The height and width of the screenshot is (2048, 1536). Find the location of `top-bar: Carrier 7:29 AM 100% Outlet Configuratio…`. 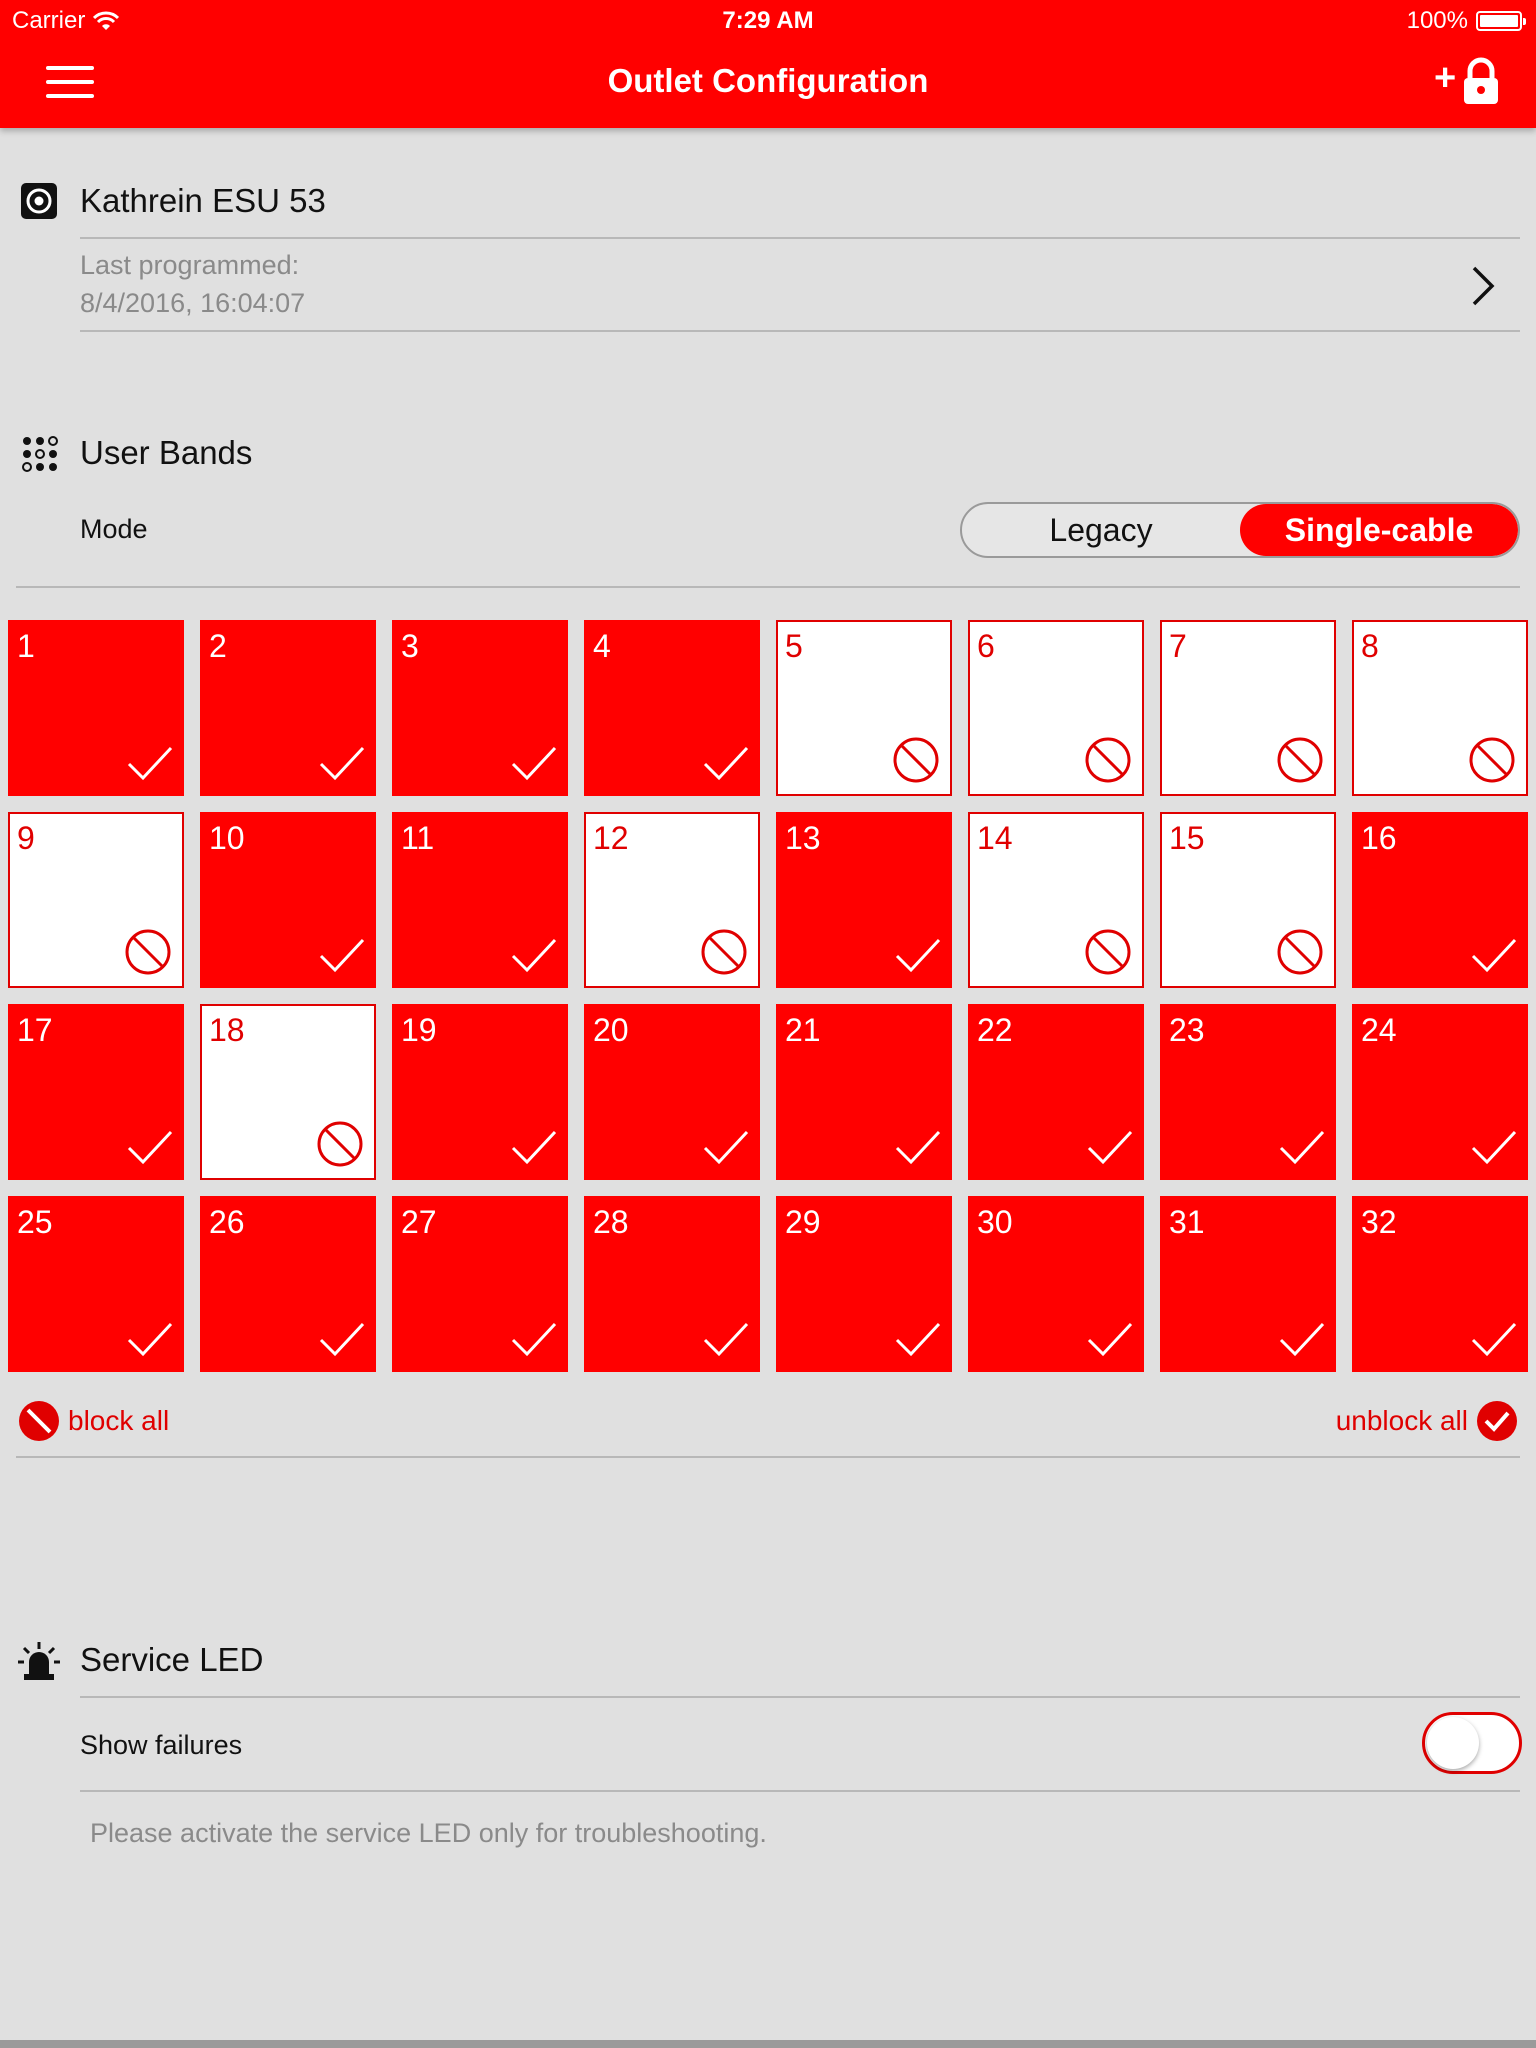

top-bar: Carrier 7:29 AM 100% Outlet Configuratio… is located at coordinates (768, 64).